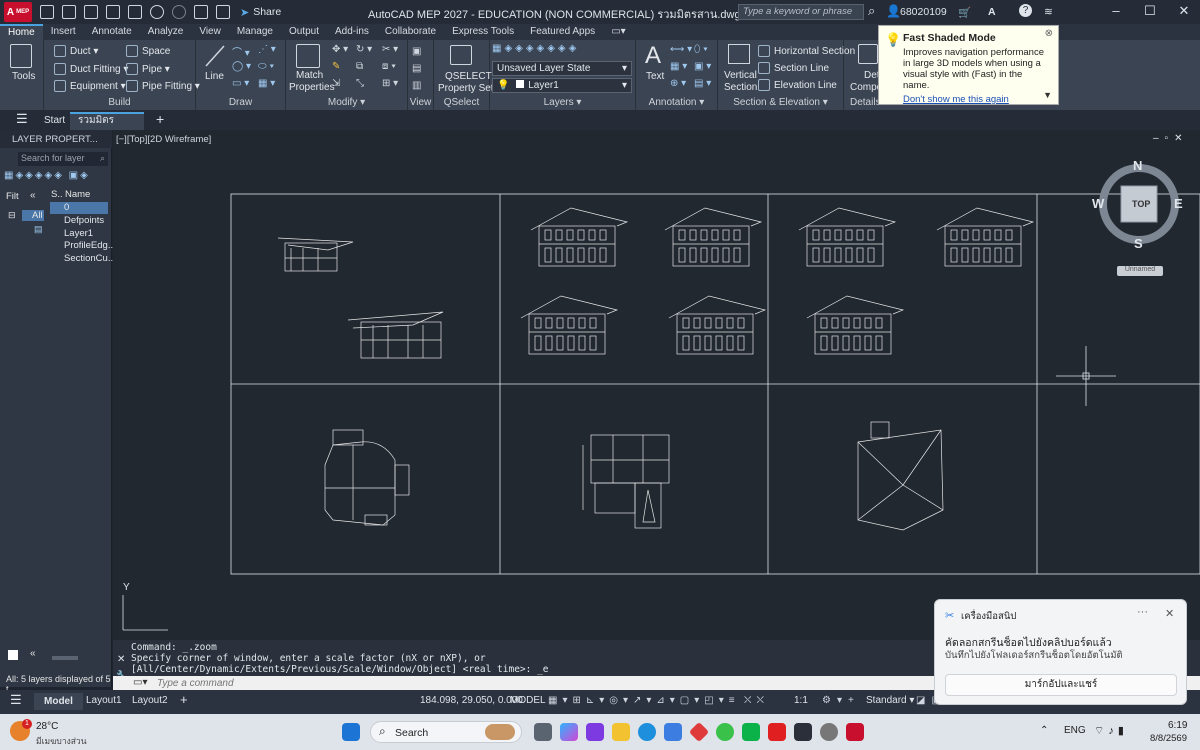  Describe the element at coordinates (63, 32) in the screenshot. I see `tab-insert: Insert` at that location.